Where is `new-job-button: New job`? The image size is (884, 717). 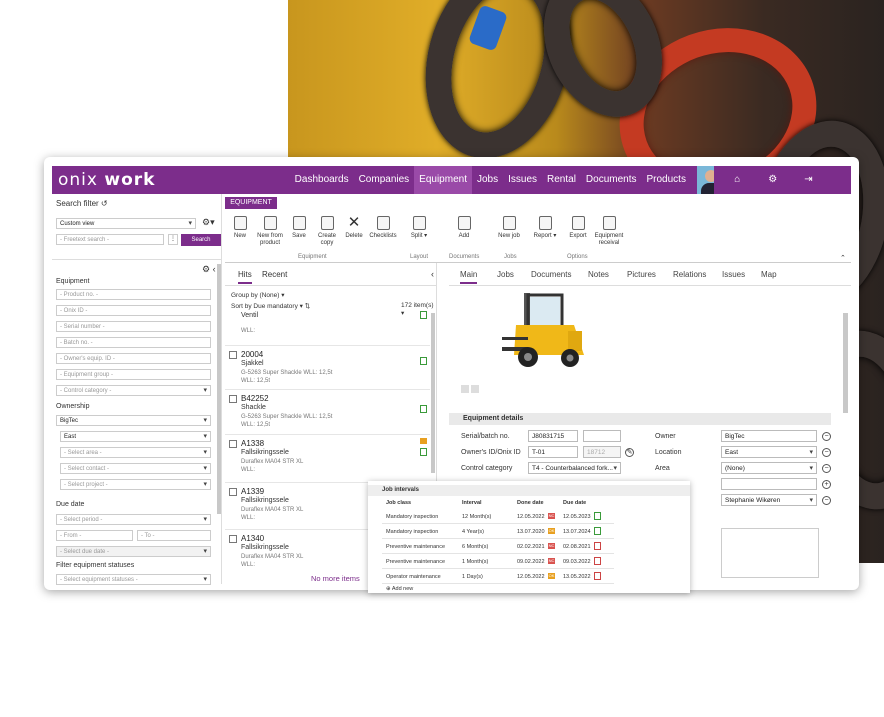
new-job-button: New job is located at coordinates (509, 228).